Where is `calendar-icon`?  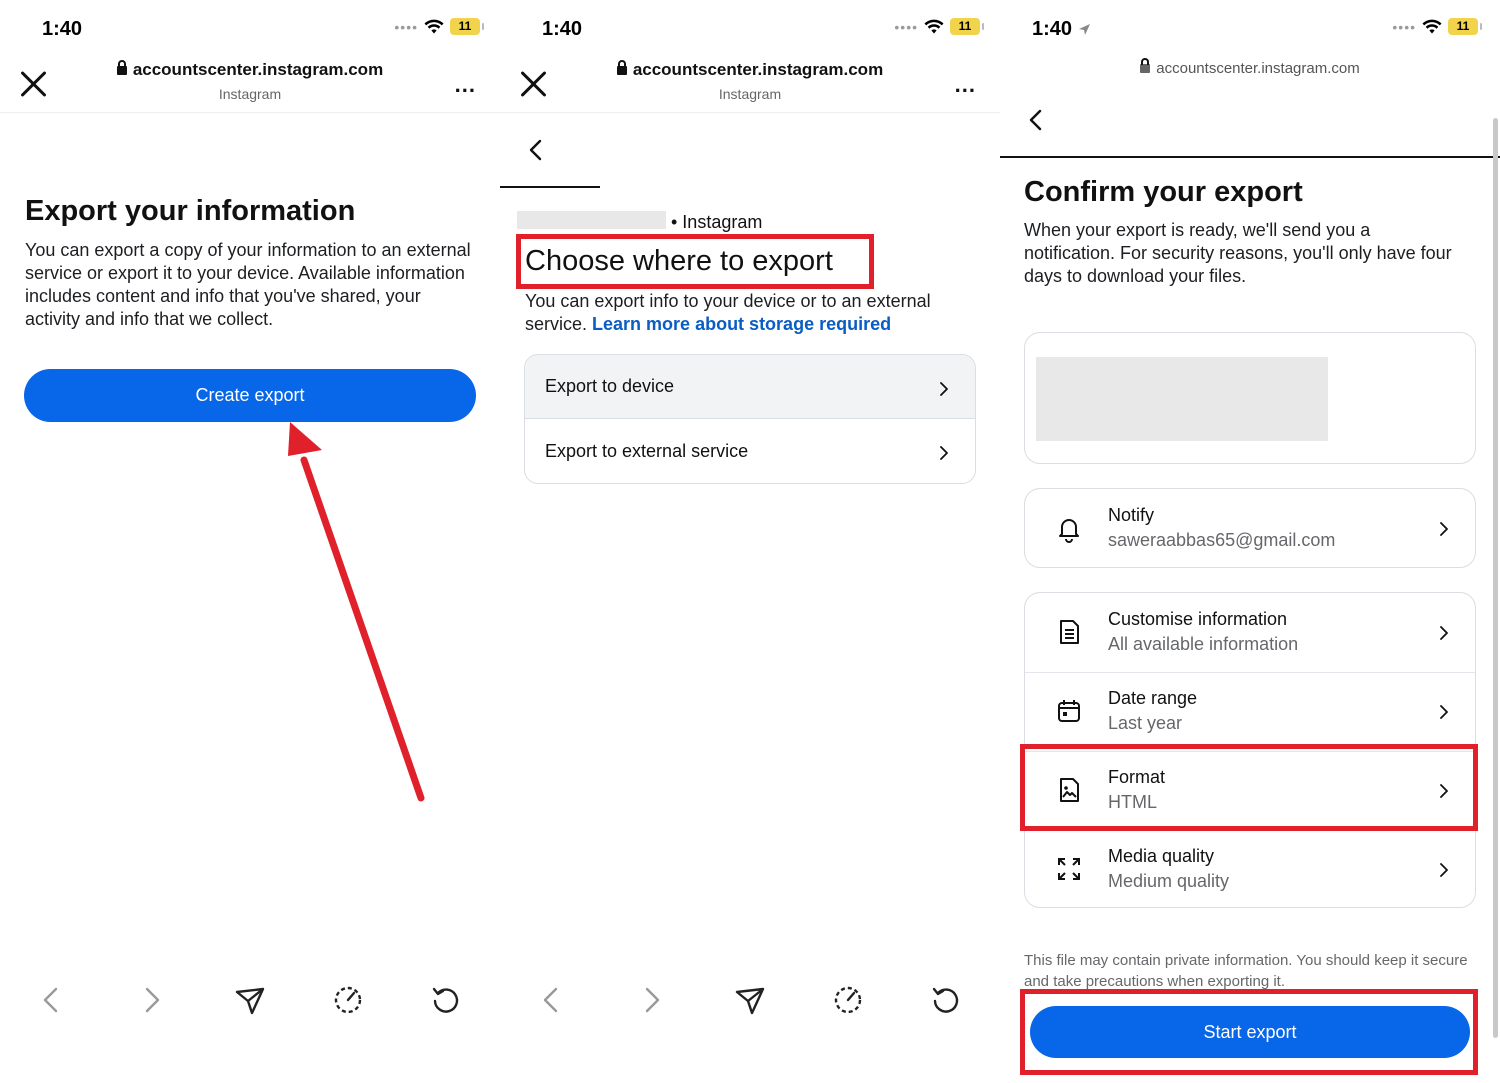 calendar-icon is located at coordinates (1069, 711).